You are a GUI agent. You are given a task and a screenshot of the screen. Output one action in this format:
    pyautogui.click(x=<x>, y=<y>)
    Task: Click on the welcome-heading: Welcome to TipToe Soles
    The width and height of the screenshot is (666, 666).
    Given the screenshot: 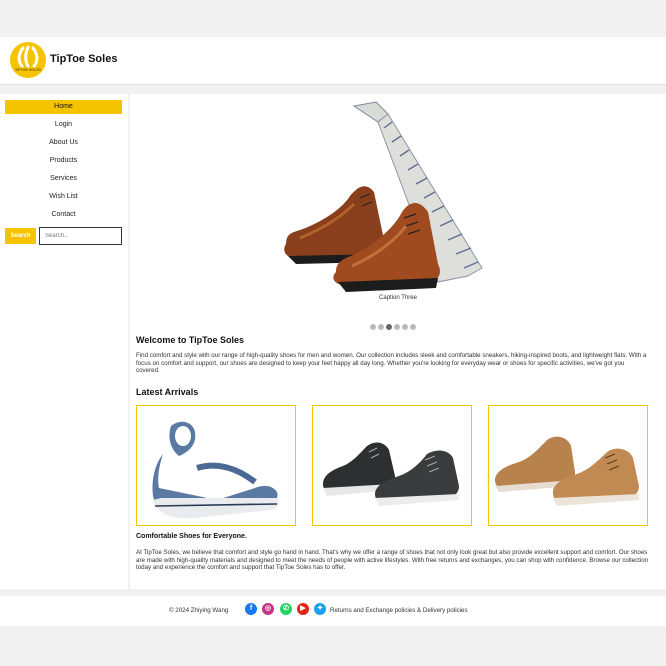 What is the action you would take?
    pyautogui.click(x=190, y=340)
    